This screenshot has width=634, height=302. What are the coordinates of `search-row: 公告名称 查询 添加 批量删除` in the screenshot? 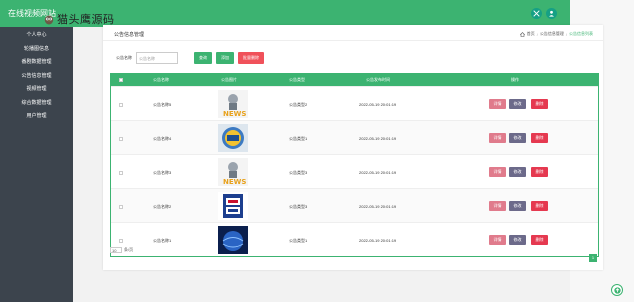 It's located at (190, 58).